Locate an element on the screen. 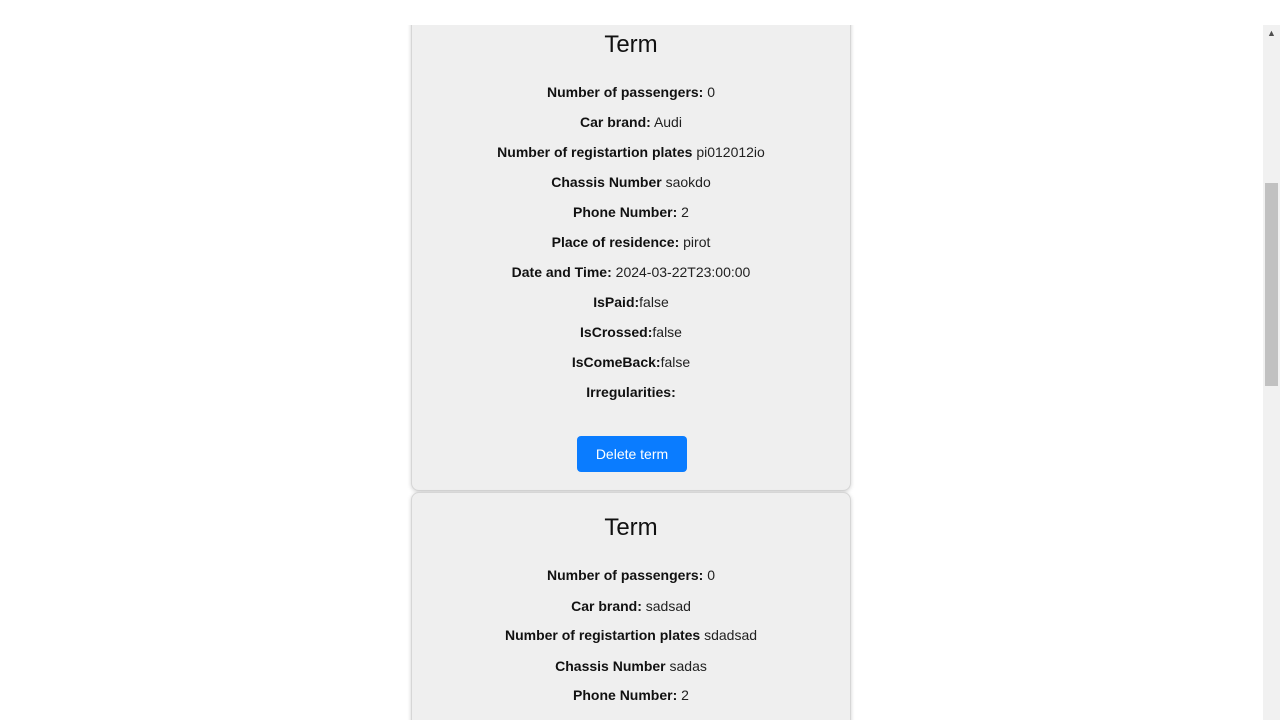 The image size is (1280, 720). field-registration-plates: Number of registartion plates pi012012io is located at coordinates (631, 152).